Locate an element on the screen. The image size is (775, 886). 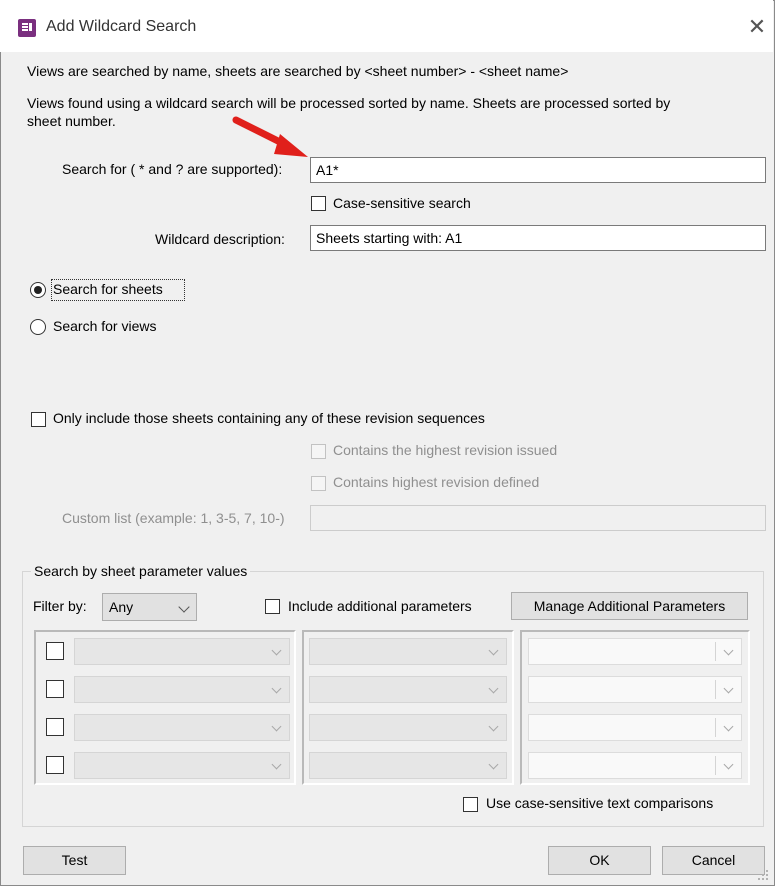
cancel-button: Cancel is located at coordinates (713, 860).